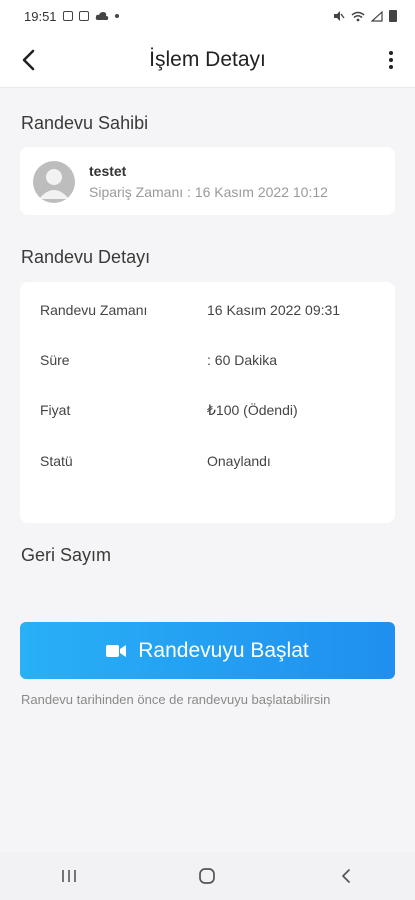 Image resolution: width=415 pixels, height=900 pixels. I want to click on back-icon, so click(345, 876).